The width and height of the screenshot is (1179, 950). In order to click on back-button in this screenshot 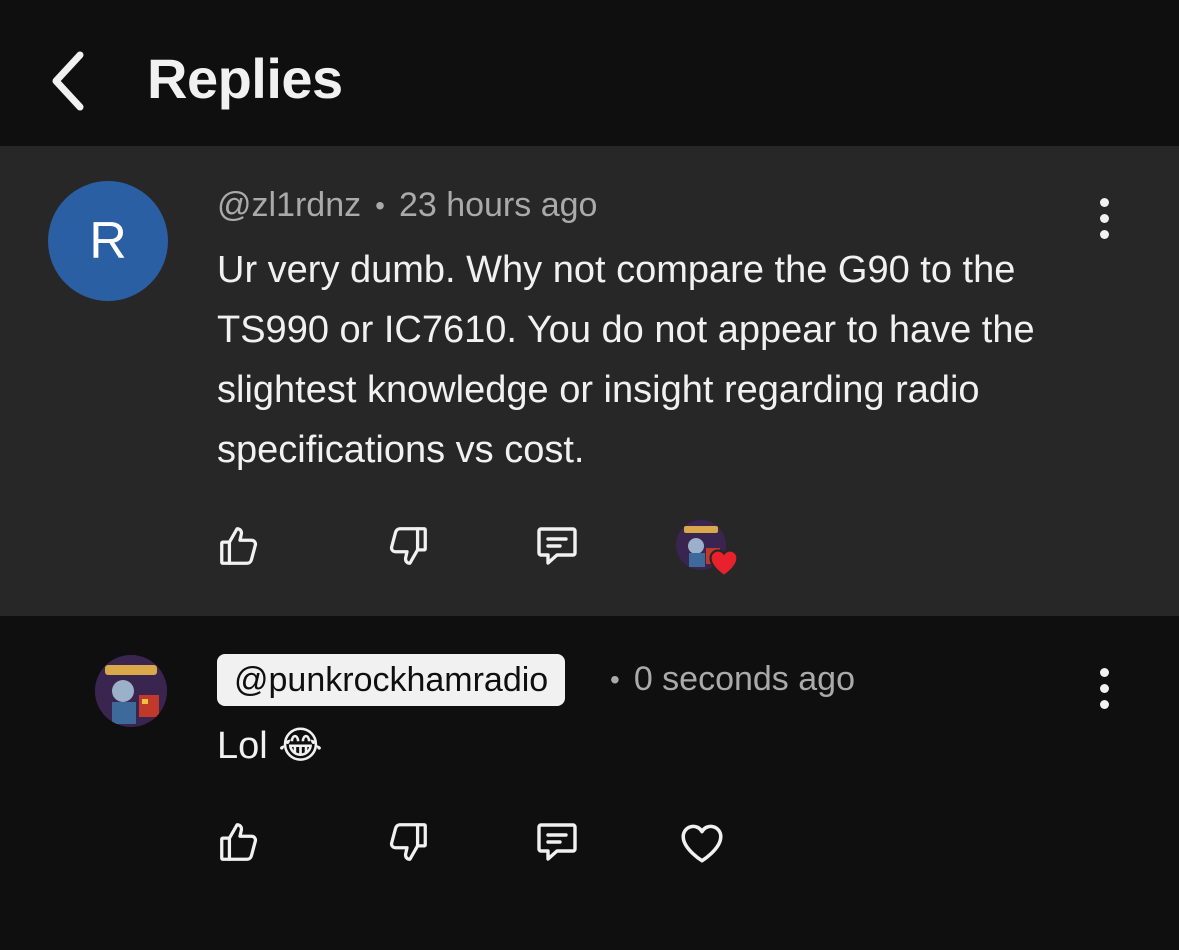, I will do `click(68, 81)`.